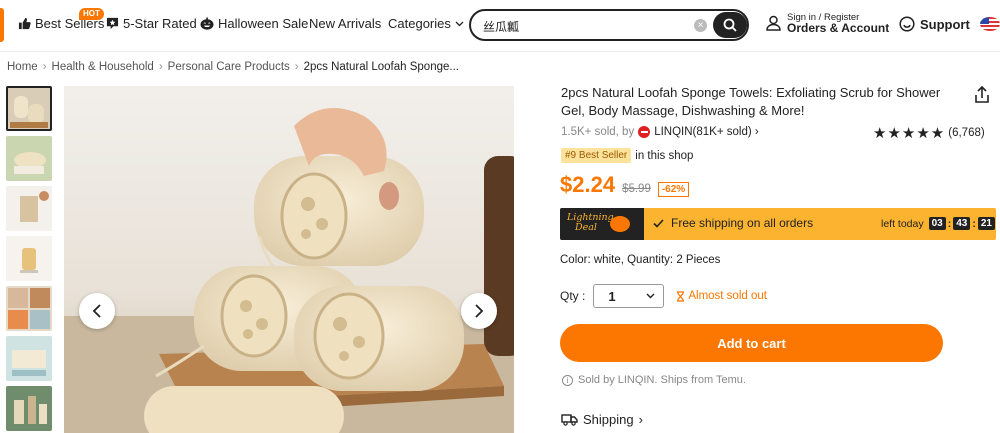 This screenshot has height=433, width=1000. What do you see at coordinates (103, 67) in the screenshot?
I see `breadcrumb-health-household: Health & Household` at bounding box center [103, 67].